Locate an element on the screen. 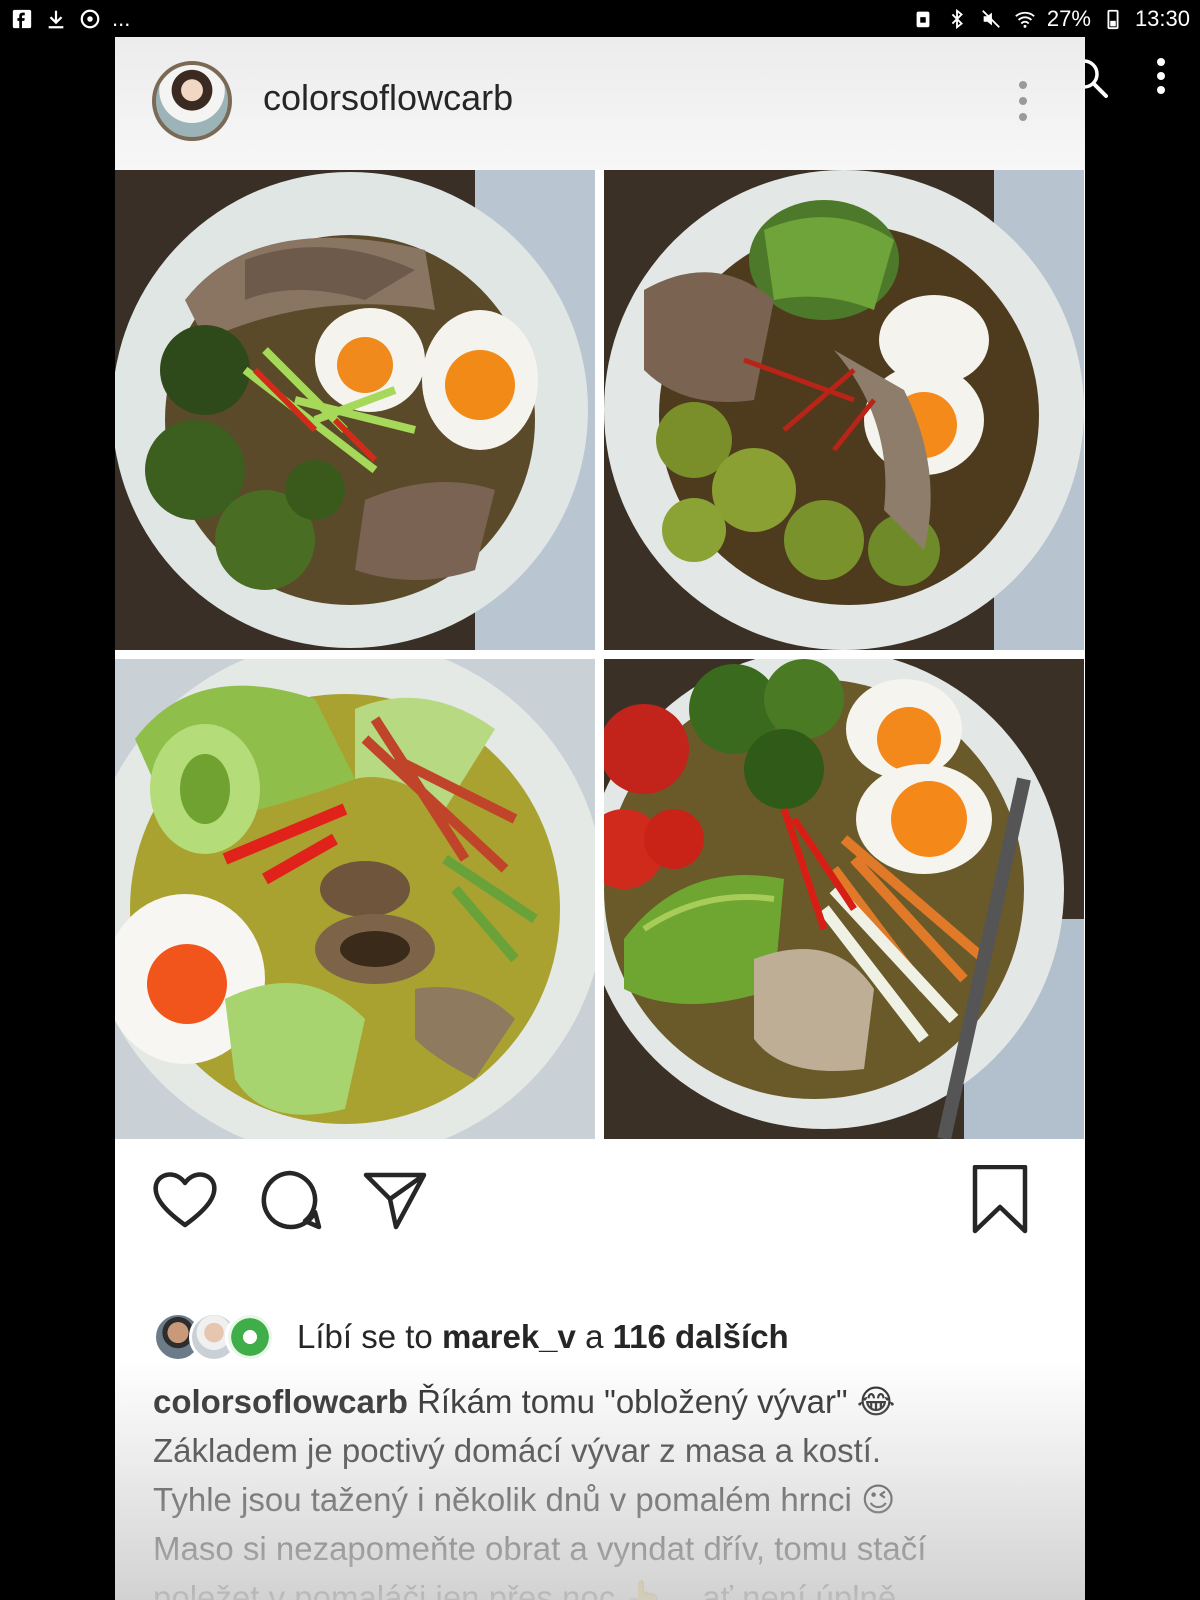  likes-connector: a is located at coordinates (594, 1336).